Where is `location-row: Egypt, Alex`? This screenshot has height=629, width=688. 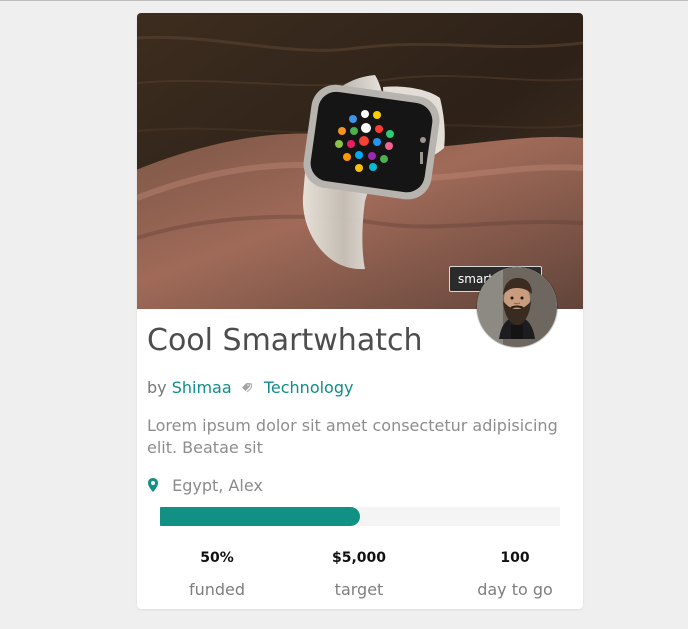
location-row: Egypt, Alex is located at coordinates (205, 486).